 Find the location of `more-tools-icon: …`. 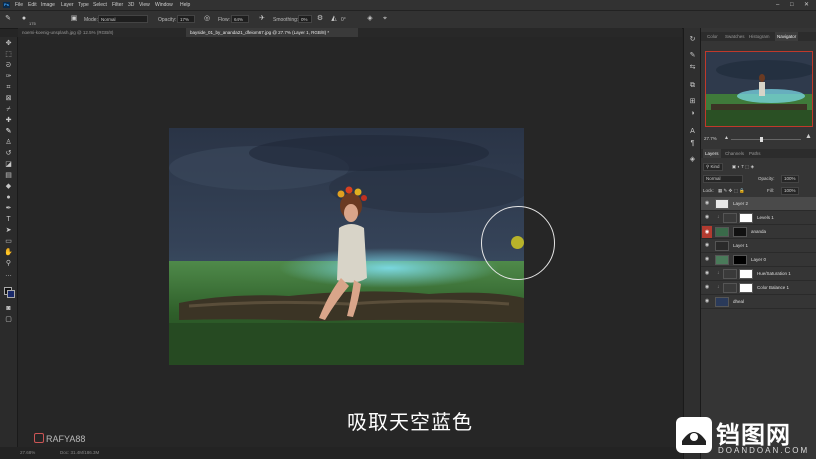

more-tools-icon: … is located at coordinates (8, 275).